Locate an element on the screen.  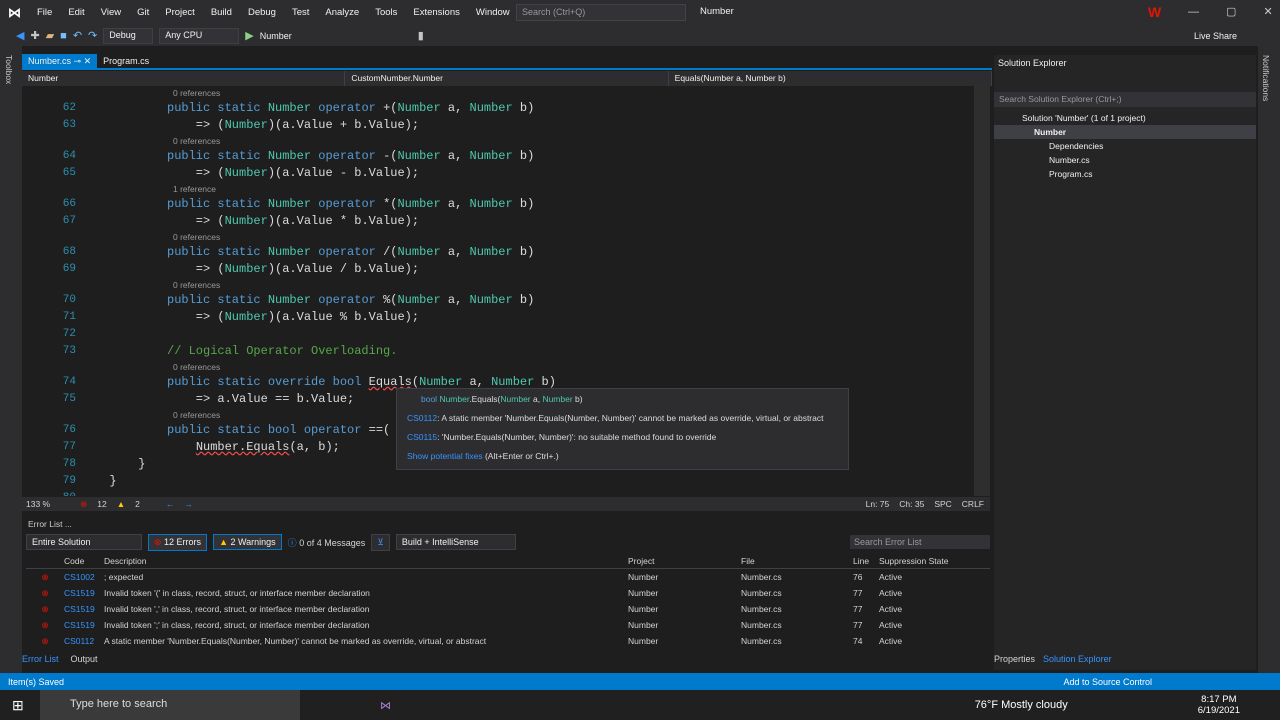
type-dropdown: CustomNumber.Number is located at coordinates (507, 78).